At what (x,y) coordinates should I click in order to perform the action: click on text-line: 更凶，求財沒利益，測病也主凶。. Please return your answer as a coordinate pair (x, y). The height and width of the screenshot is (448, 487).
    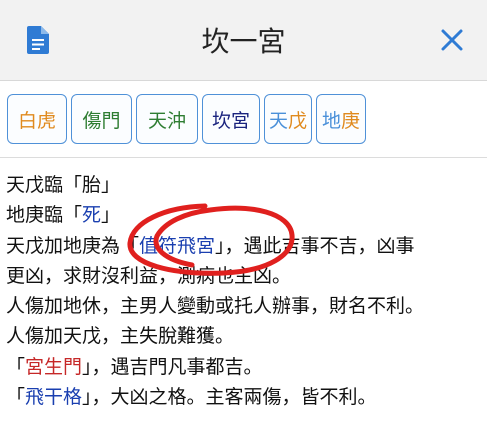
    Looking at the image, I should click on (244, 276).